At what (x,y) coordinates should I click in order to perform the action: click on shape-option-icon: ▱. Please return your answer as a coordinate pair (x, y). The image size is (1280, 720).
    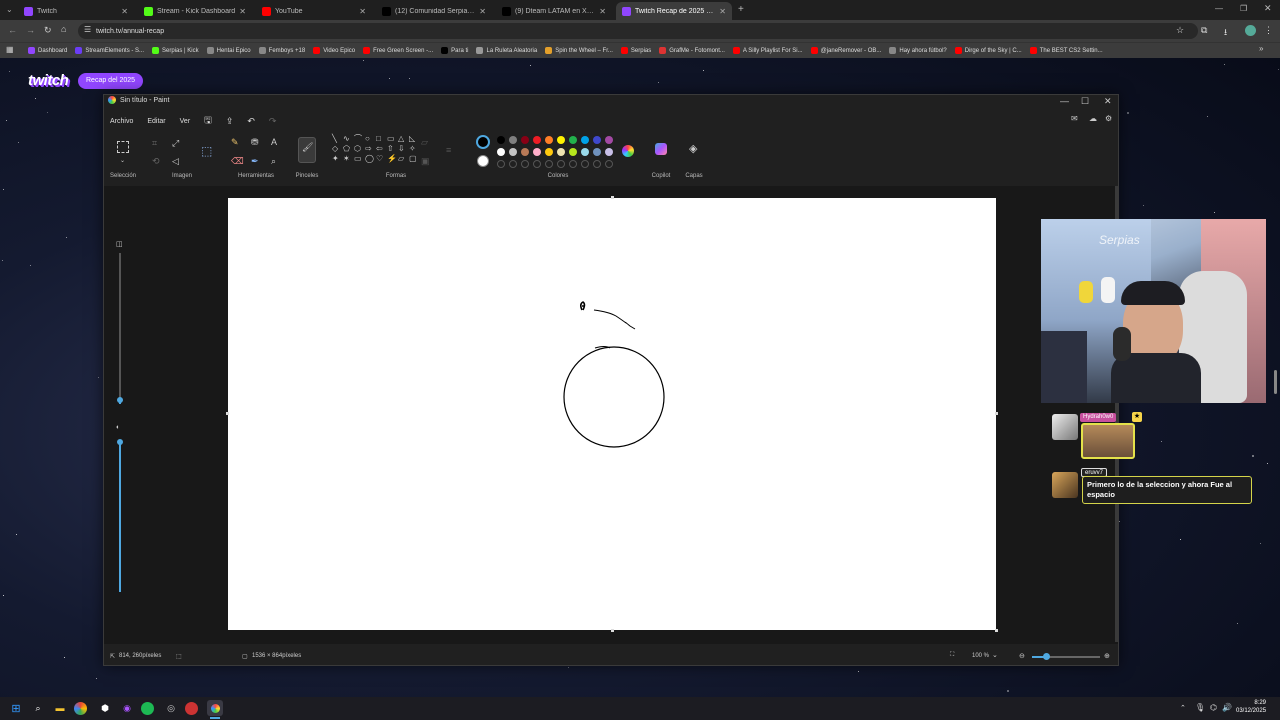
    Looking at the image, I should click on (401, 159).